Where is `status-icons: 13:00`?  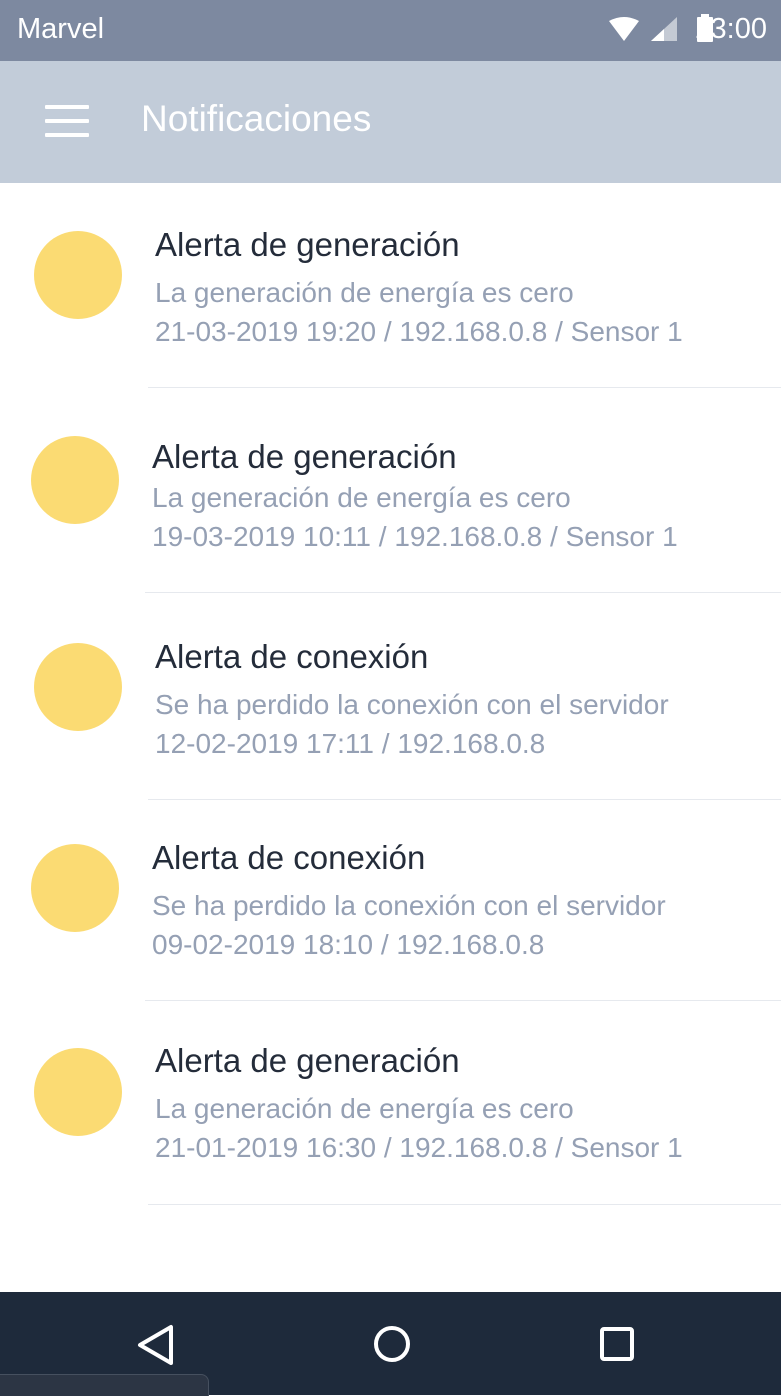
status-icons: 13:00 is located at coordinates (661, 30).